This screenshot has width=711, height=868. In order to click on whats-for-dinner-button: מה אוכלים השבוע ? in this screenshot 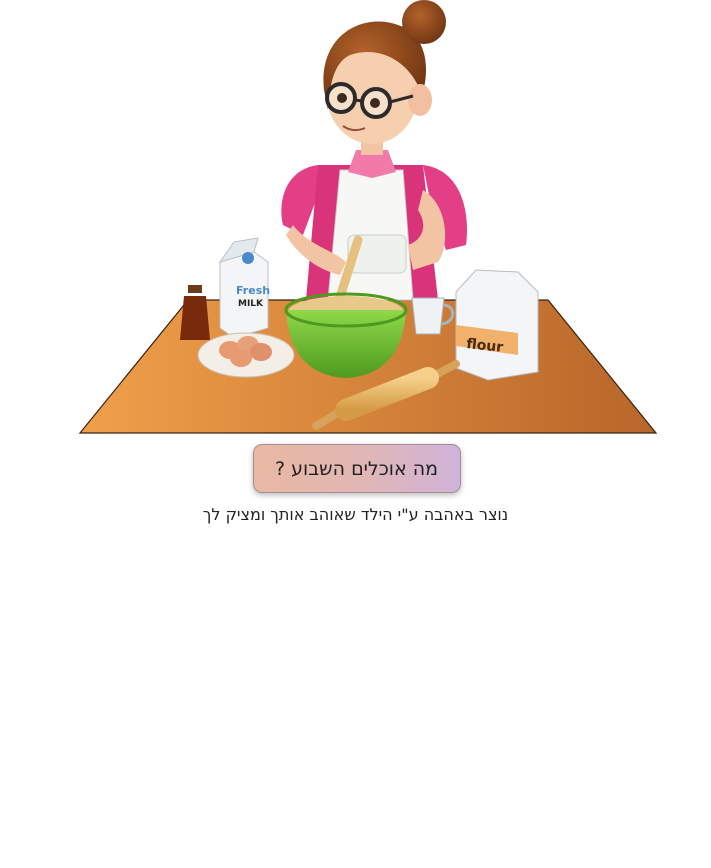, I will do `click(356, 468)`.